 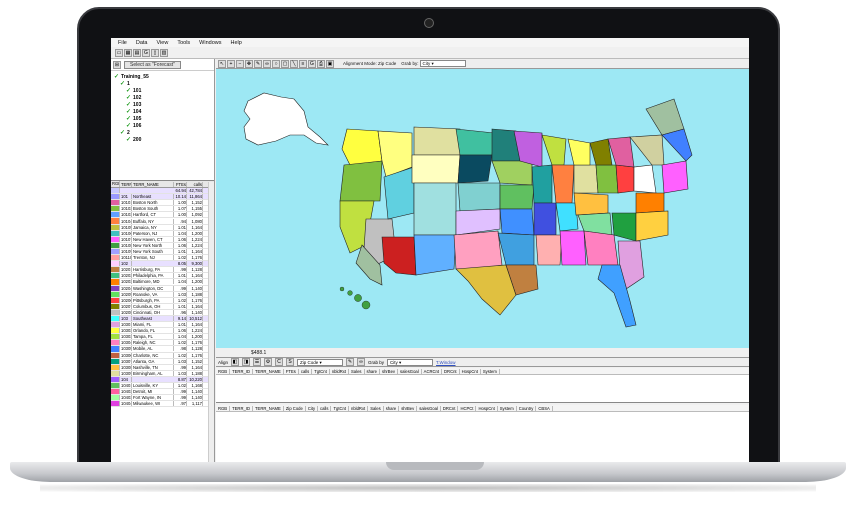 I want to click on color-swatch, so click(x=115, y=306).